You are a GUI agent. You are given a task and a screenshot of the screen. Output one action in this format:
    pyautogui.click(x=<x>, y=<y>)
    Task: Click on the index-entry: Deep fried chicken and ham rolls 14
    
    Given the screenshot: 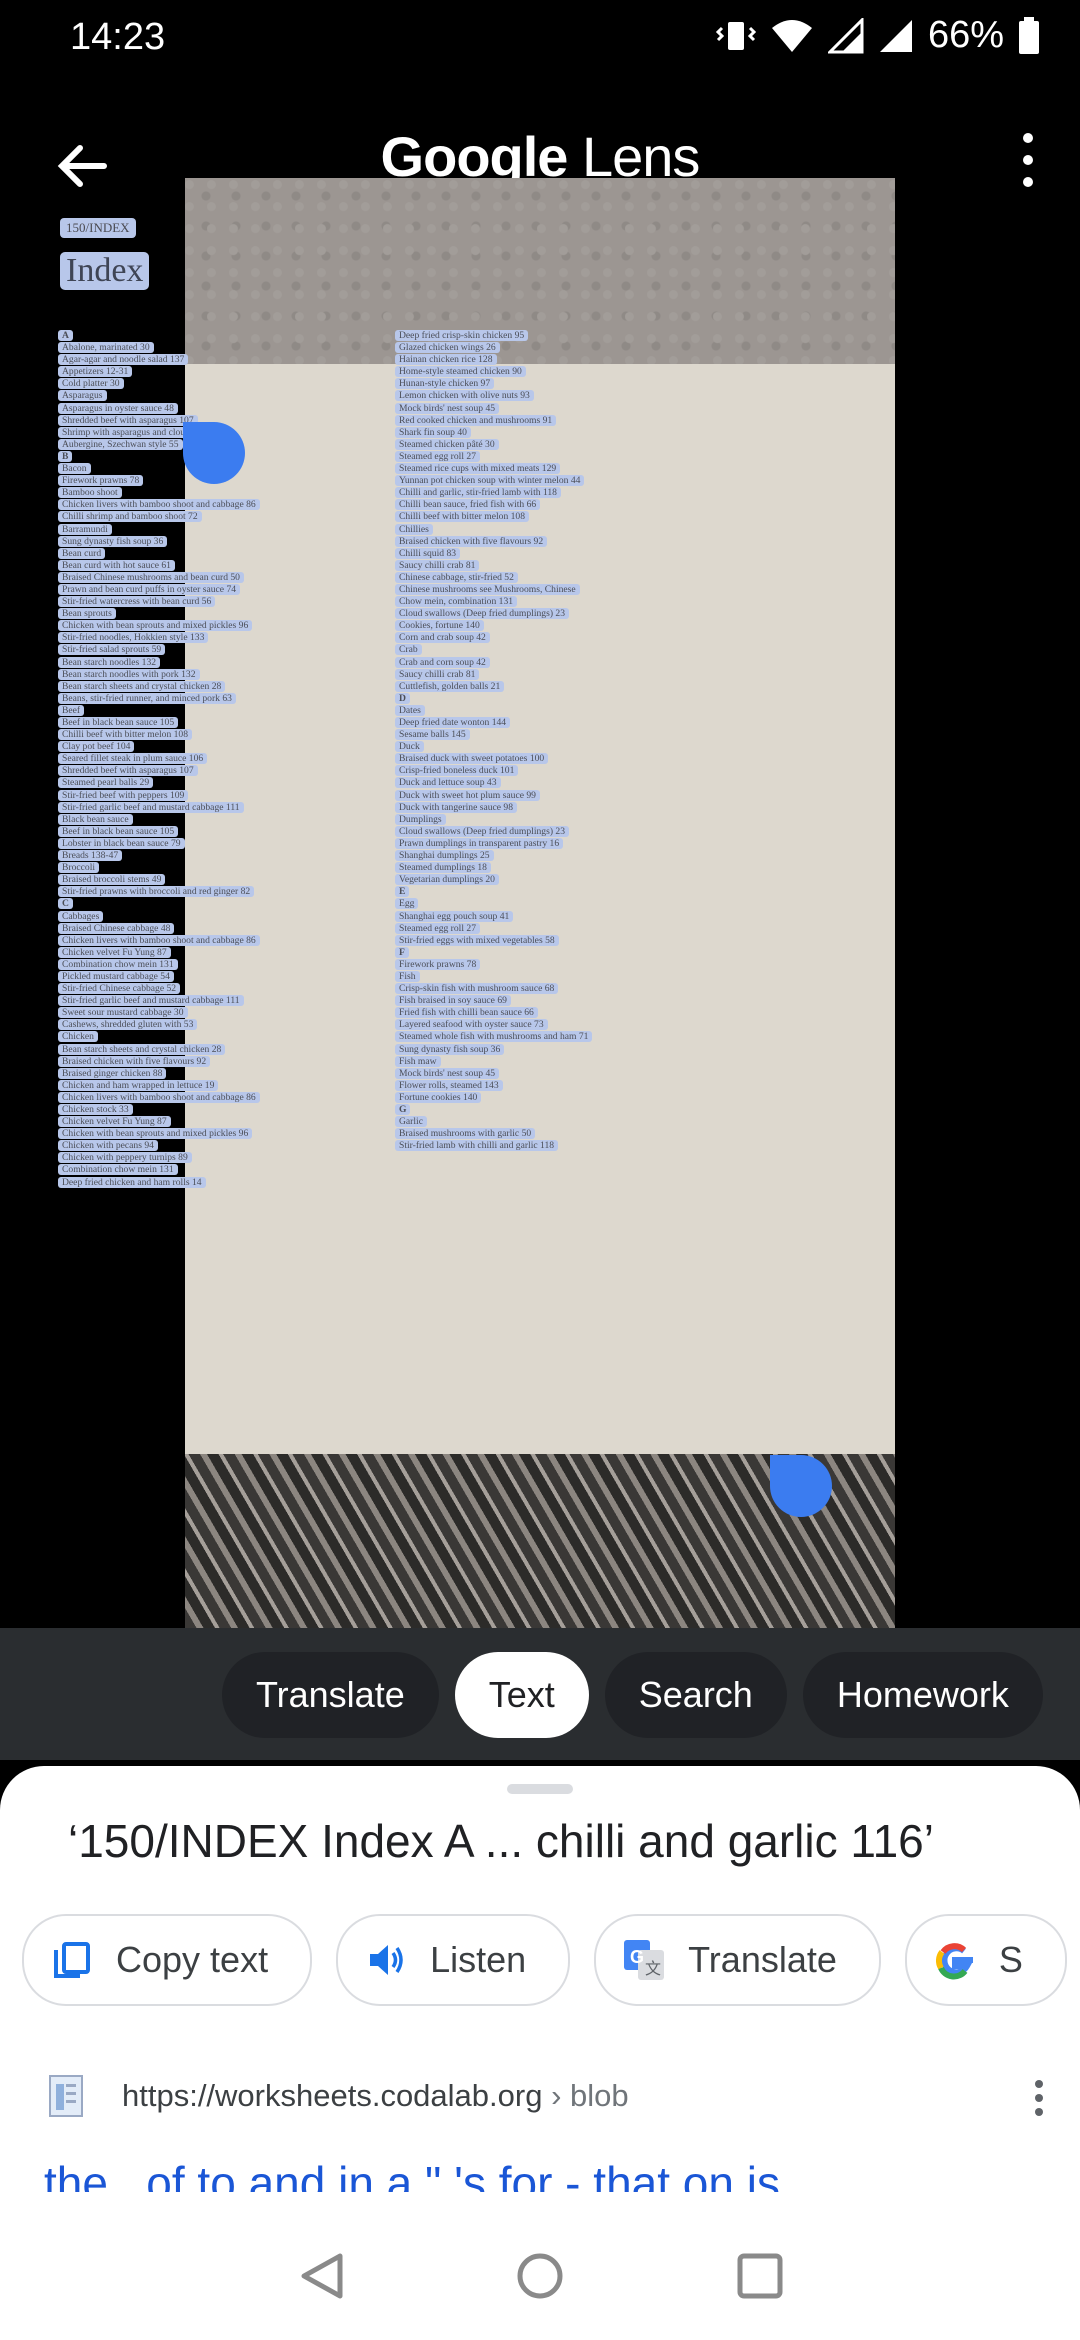 What is the action you would take?
    pyautogui.click(x=218, y=1182)
    